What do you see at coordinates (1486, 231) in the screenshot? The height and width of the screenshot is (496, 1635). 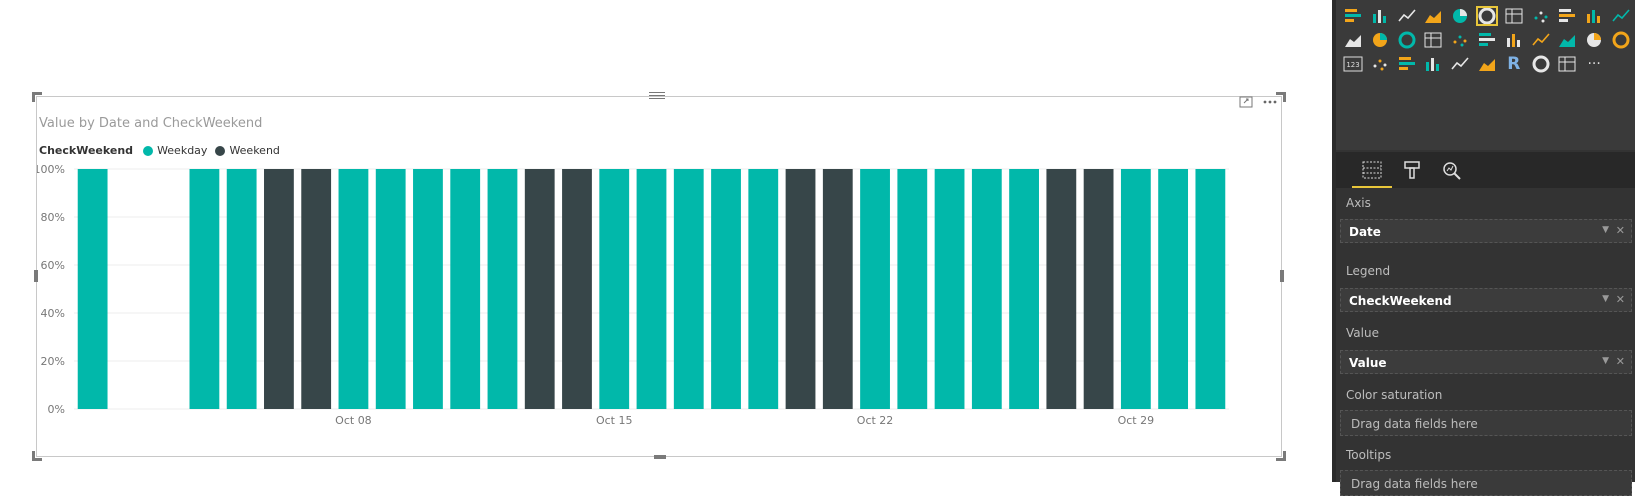 I see `axis-well-field: Date ▼ ✕` at bounding box center [1486, 231].